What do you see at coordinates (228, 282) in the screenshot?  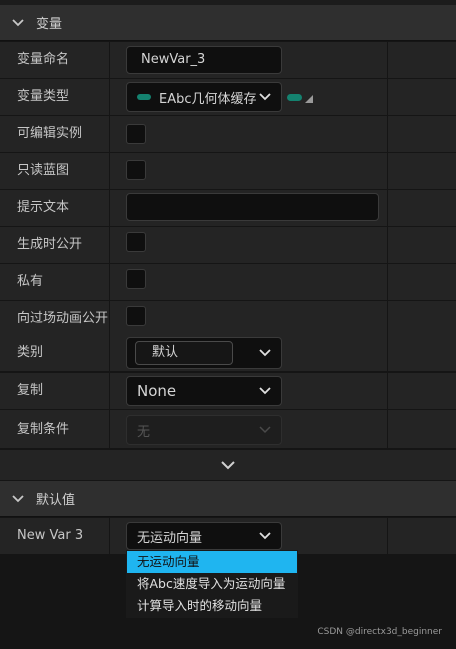 I see `row-private: 私有` at bounding box center [228, 282].